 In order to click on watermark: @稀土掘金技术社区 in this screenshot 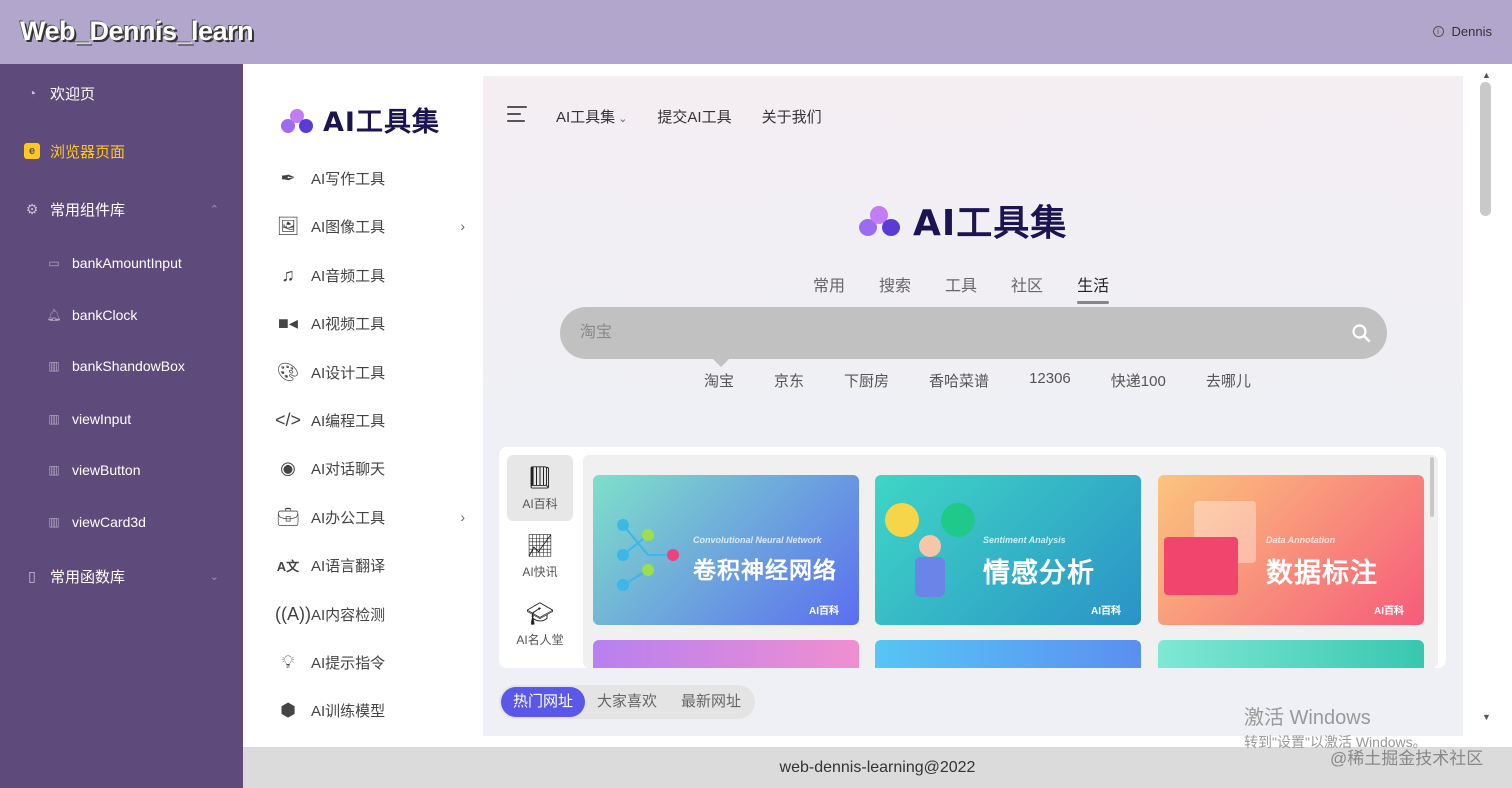, I will do `click(1407, 758)`.